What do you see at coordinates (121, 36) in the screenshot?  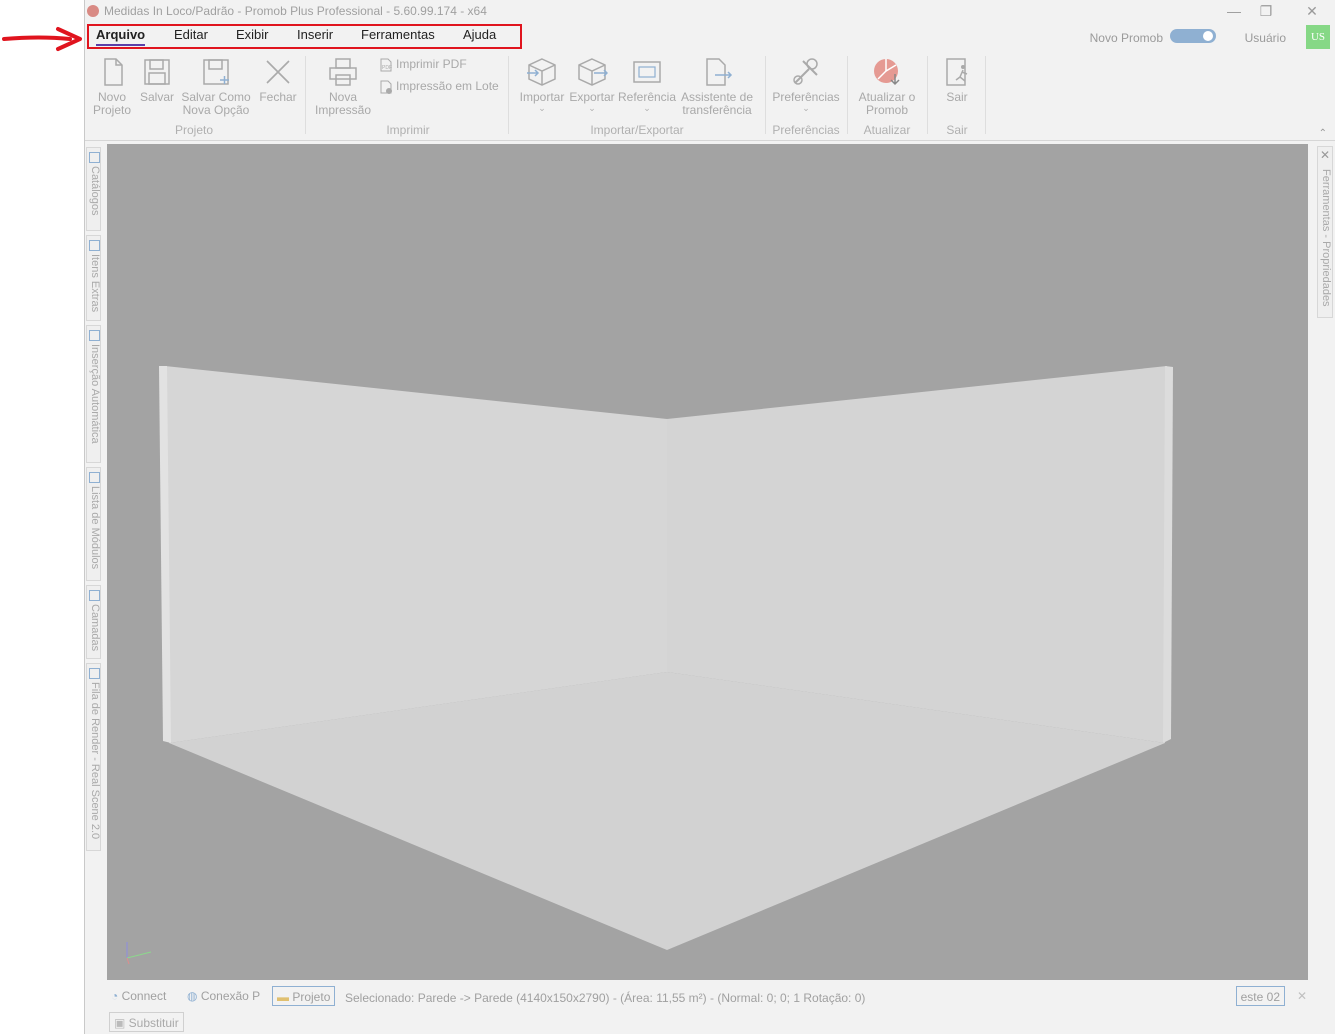 I see `menu-arquivo: Arquivo` at bounding box center [121, 36].